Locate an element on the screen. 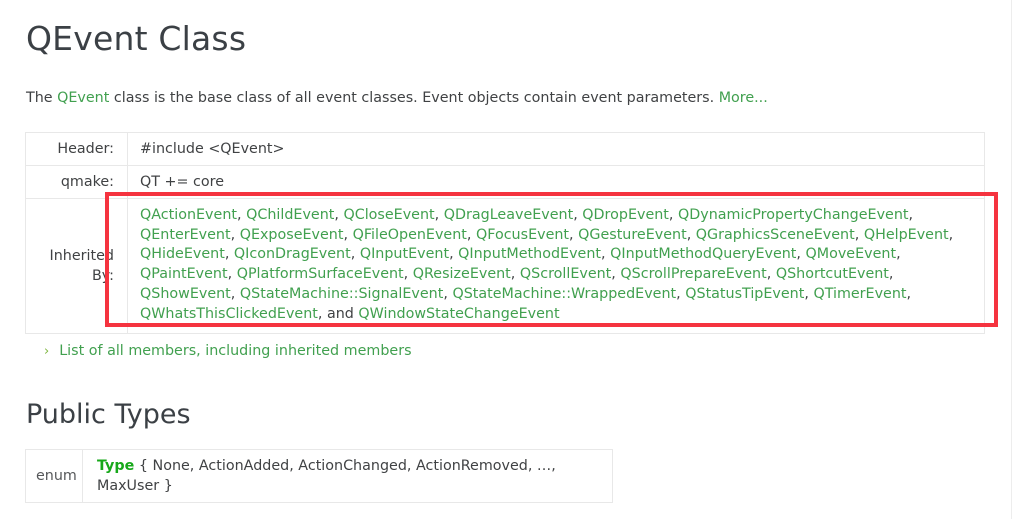 The width and height of the screenshot is (1023, 519). inherited-class-link: QEnterEvent is located at coordinates (185, 235).